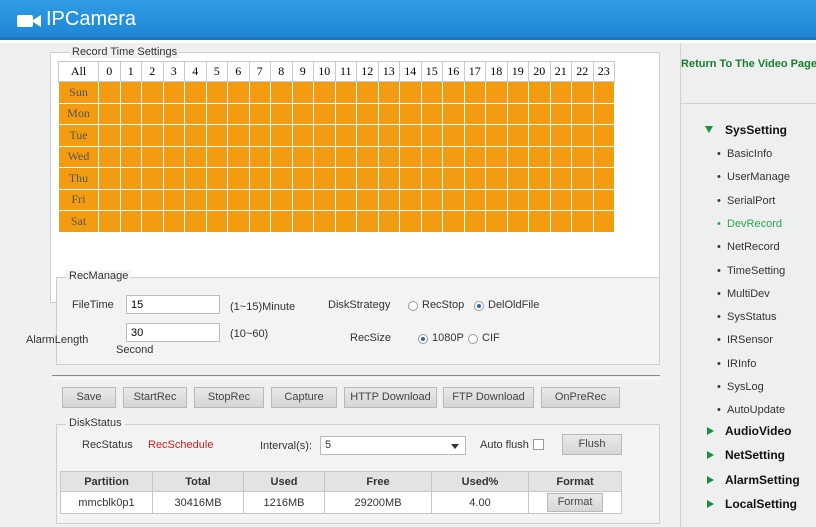 The image size is (816, 527). Describe the element at coordinates (756, 130) in the screenshot. I see `sidebar-section-syssetting: SysSetting` at that location.